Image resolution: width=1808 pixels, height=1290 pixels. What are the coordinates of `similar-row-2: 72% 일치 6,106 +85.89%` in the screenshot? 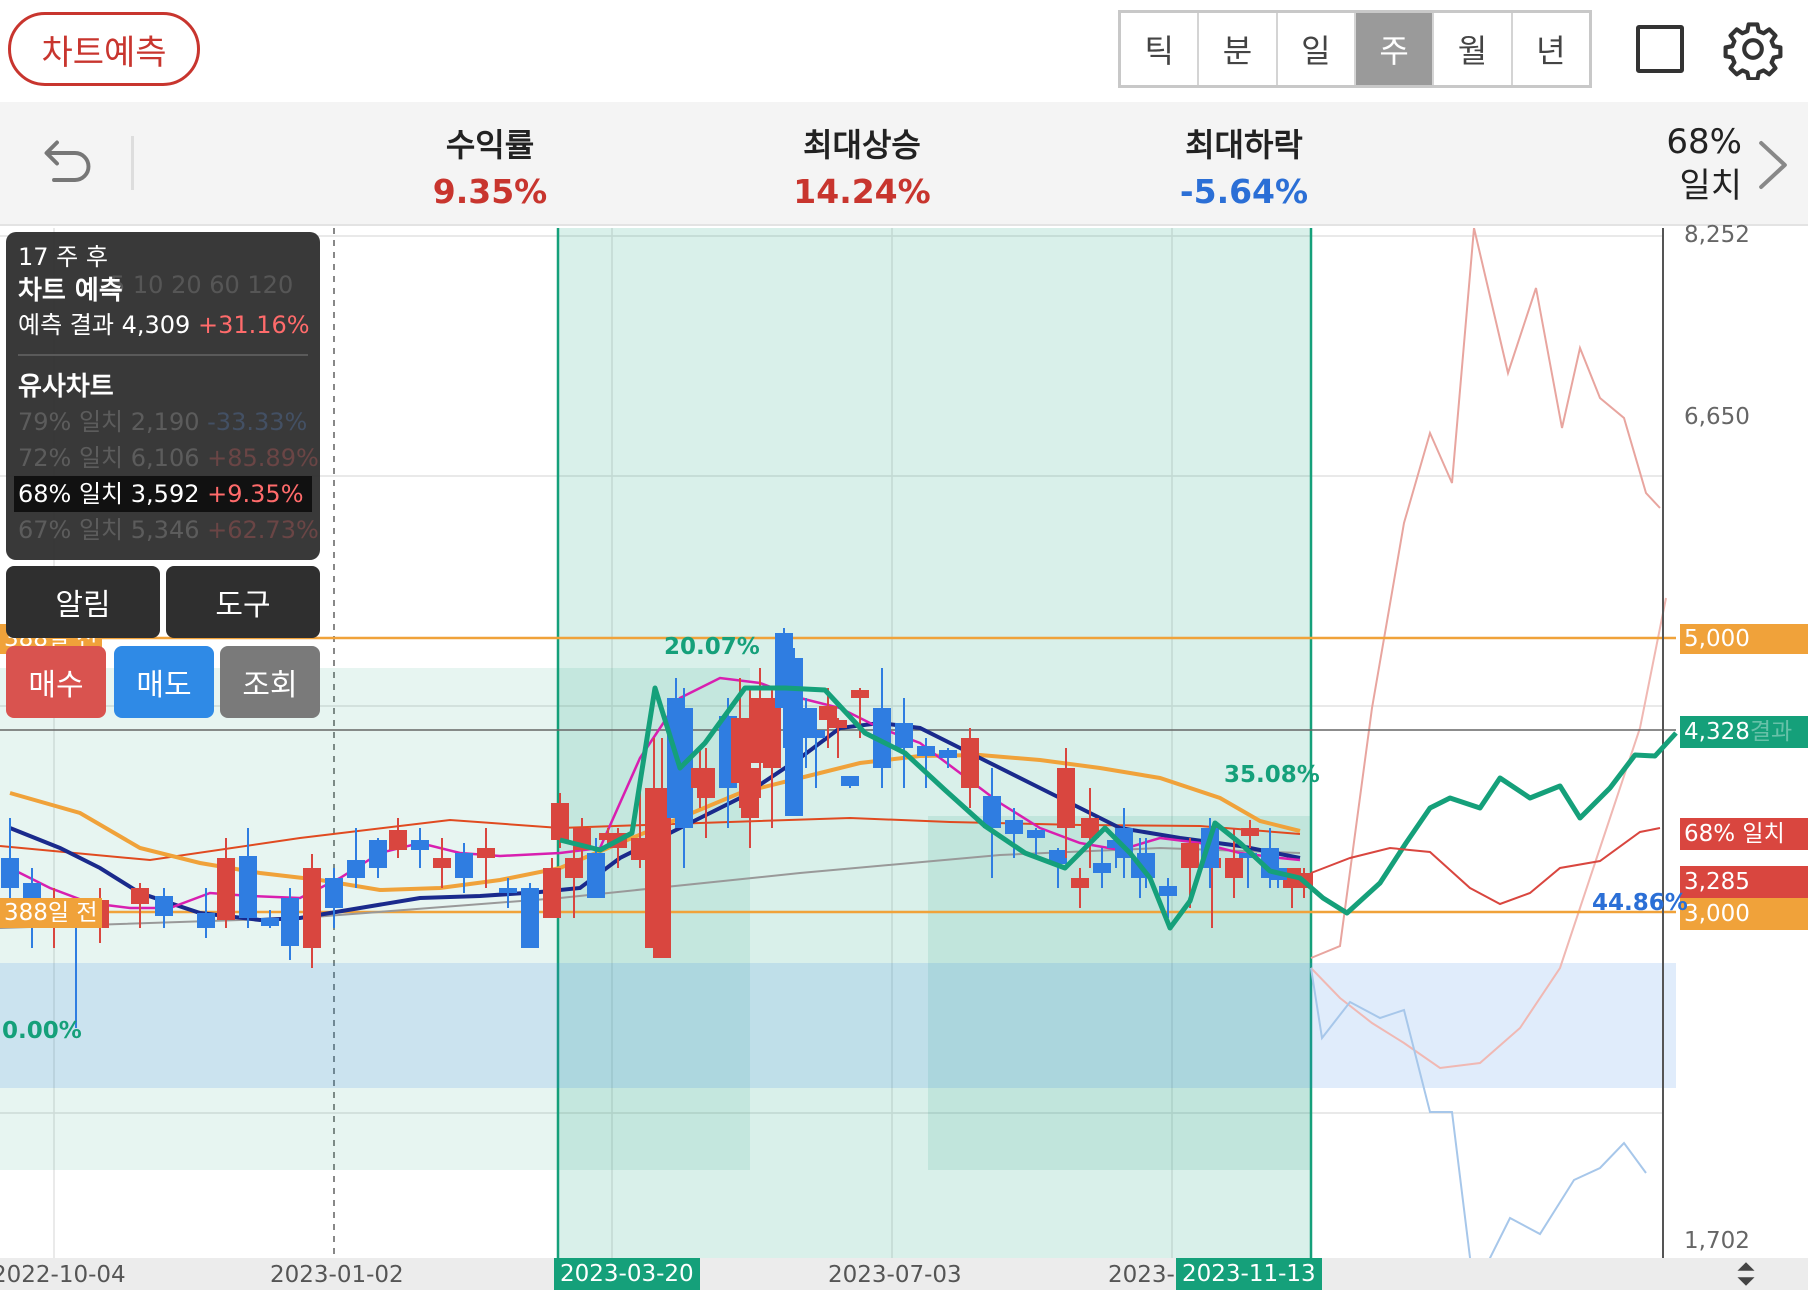 It's located at (168, 458).